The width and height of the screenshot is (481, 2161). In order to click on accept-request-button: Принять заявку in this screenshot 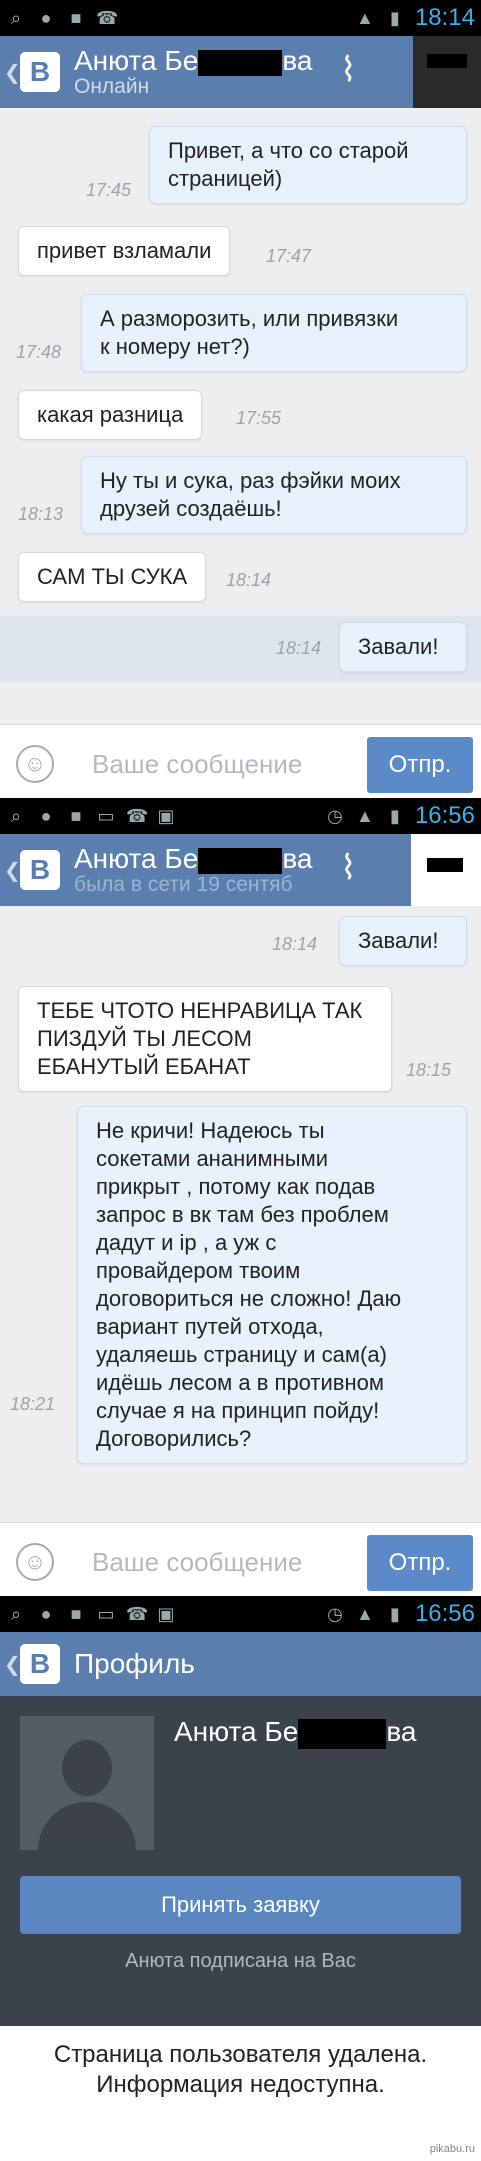, I will do `click(240, 1905)`.